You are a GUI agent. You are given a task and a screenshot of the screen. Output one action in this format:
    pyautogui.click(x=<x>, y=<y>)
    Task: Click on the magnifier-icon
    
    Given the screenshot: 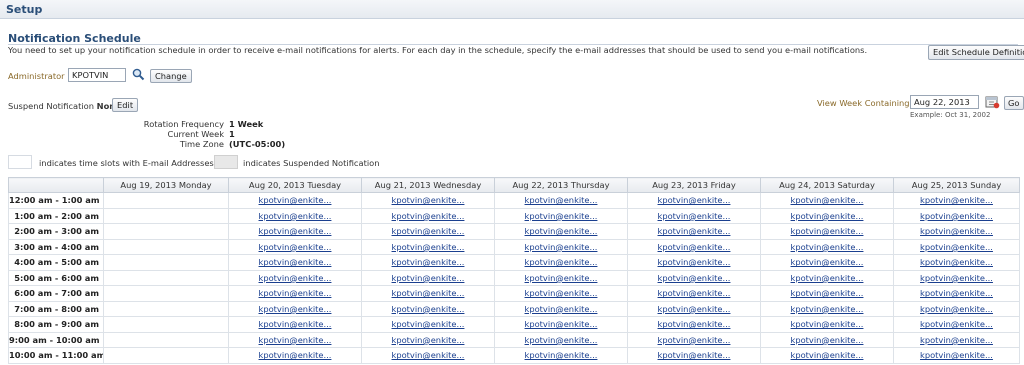 What is the action you would take?
    pyautogui.click(x=138, y=76)
    